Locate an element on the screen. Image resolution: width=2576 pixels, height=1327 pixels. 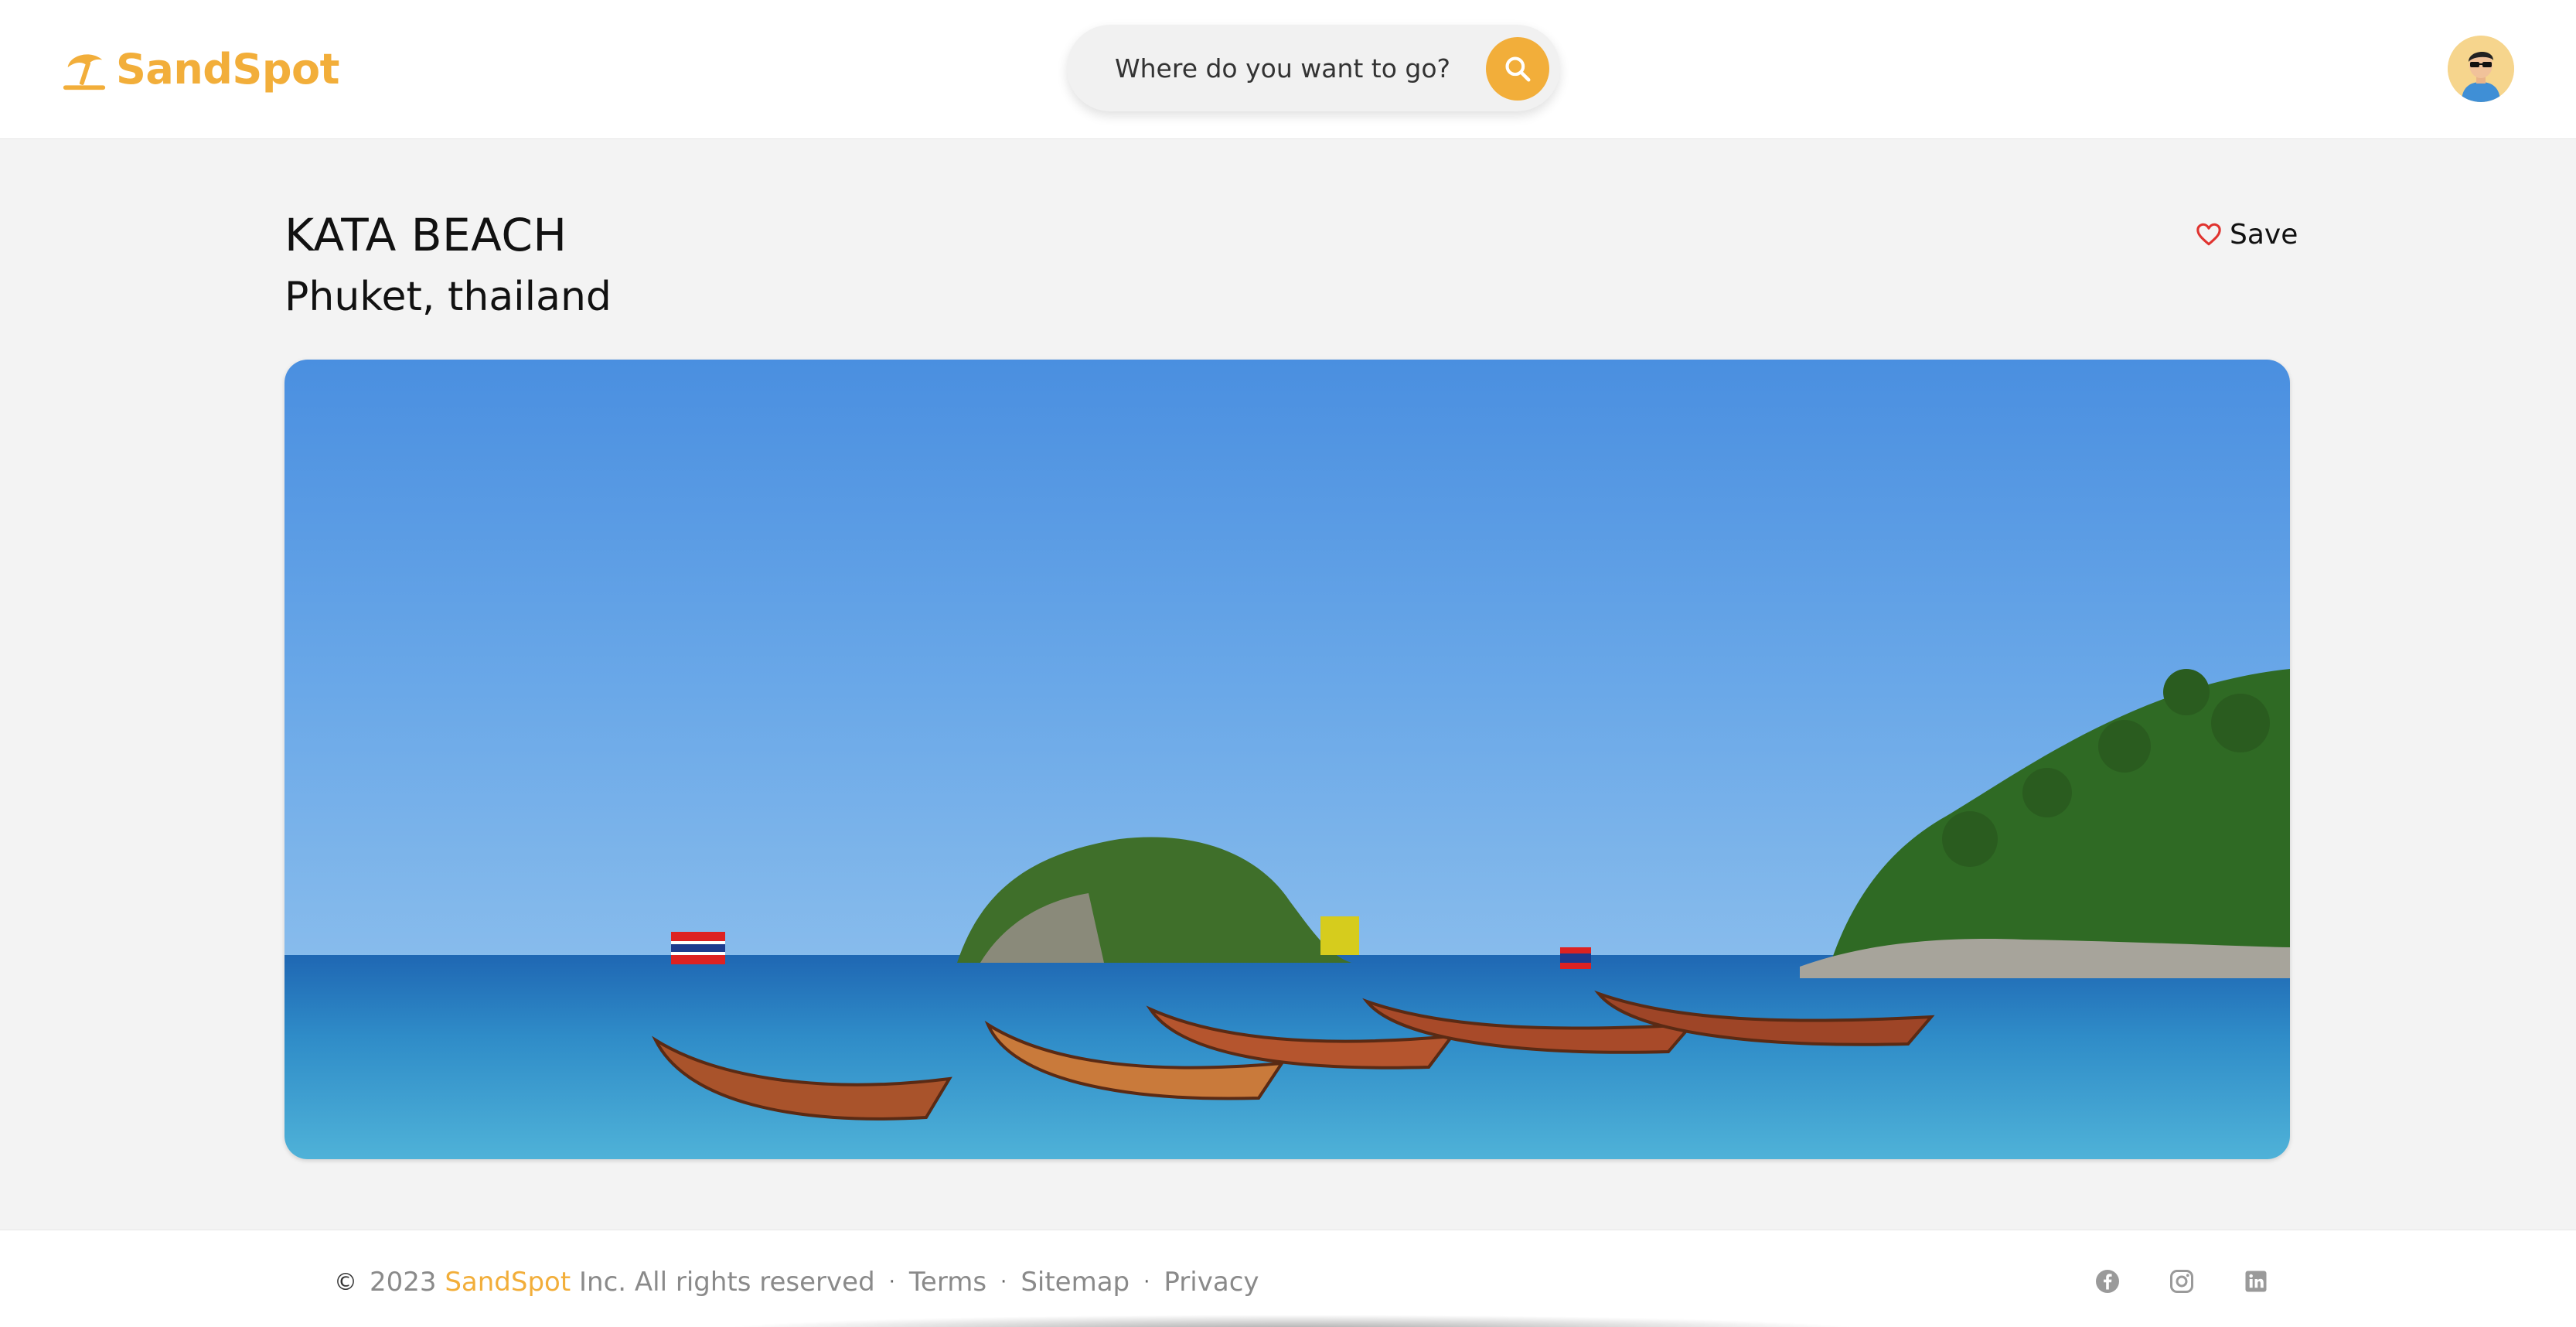
footer-link-sitemap: Sitemap is located at coordinates (1075, 1282).